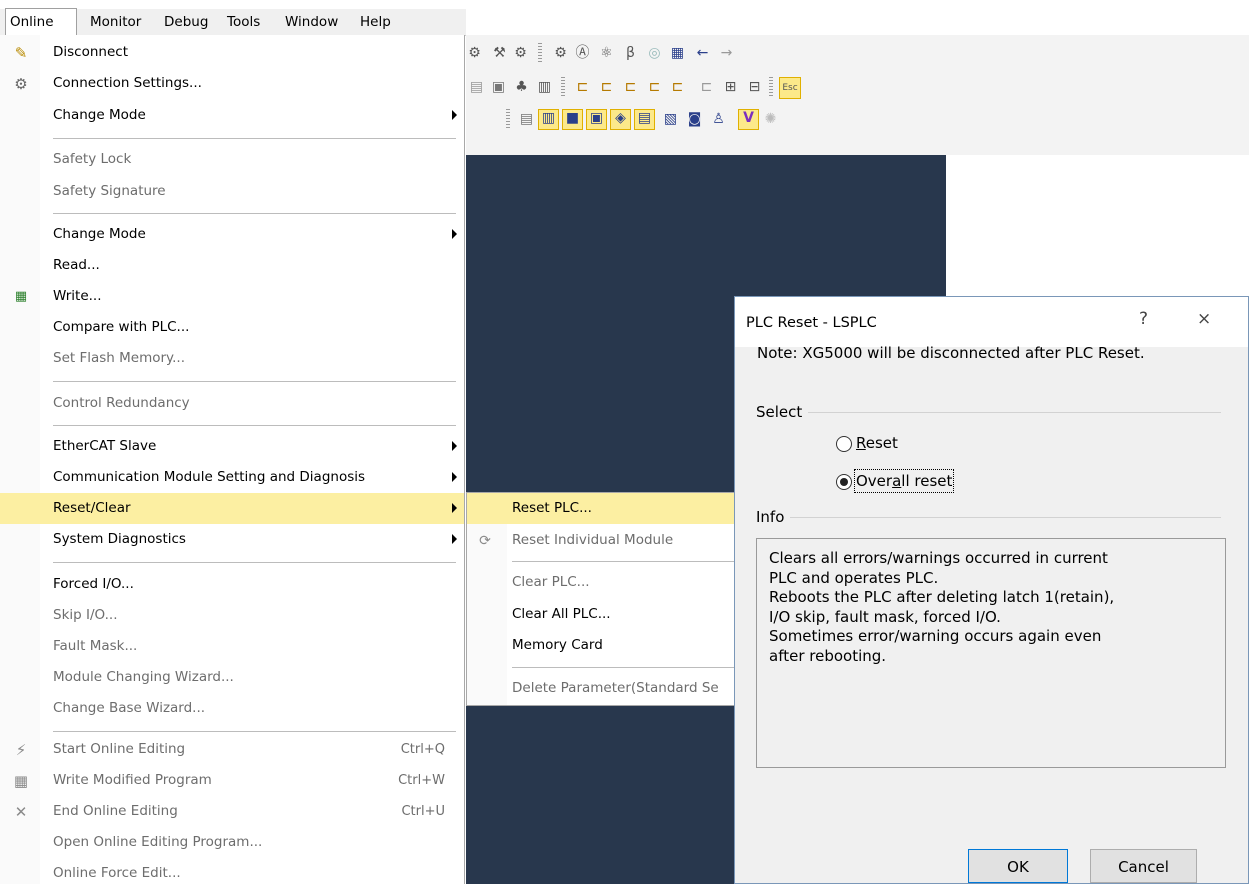 The height and width of the screenshot is (889, 1249). I want to click on toolbar-icon: ♙, so click(718, 119).